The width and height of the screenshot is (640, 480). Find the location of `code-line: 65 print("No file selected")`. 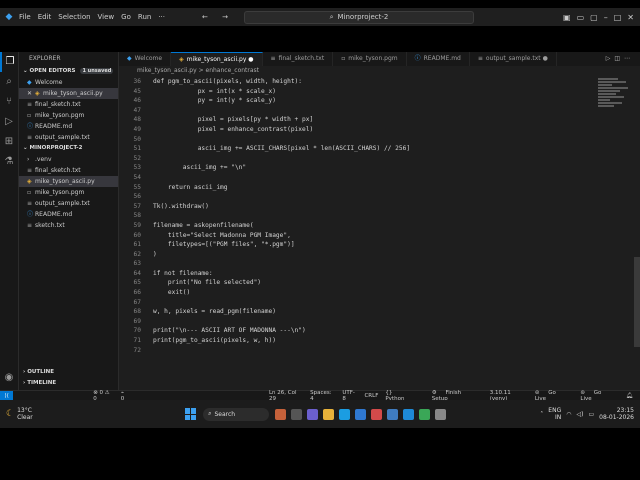

code-line: 65 print("No file selected") is located at coordinates (359, 283).